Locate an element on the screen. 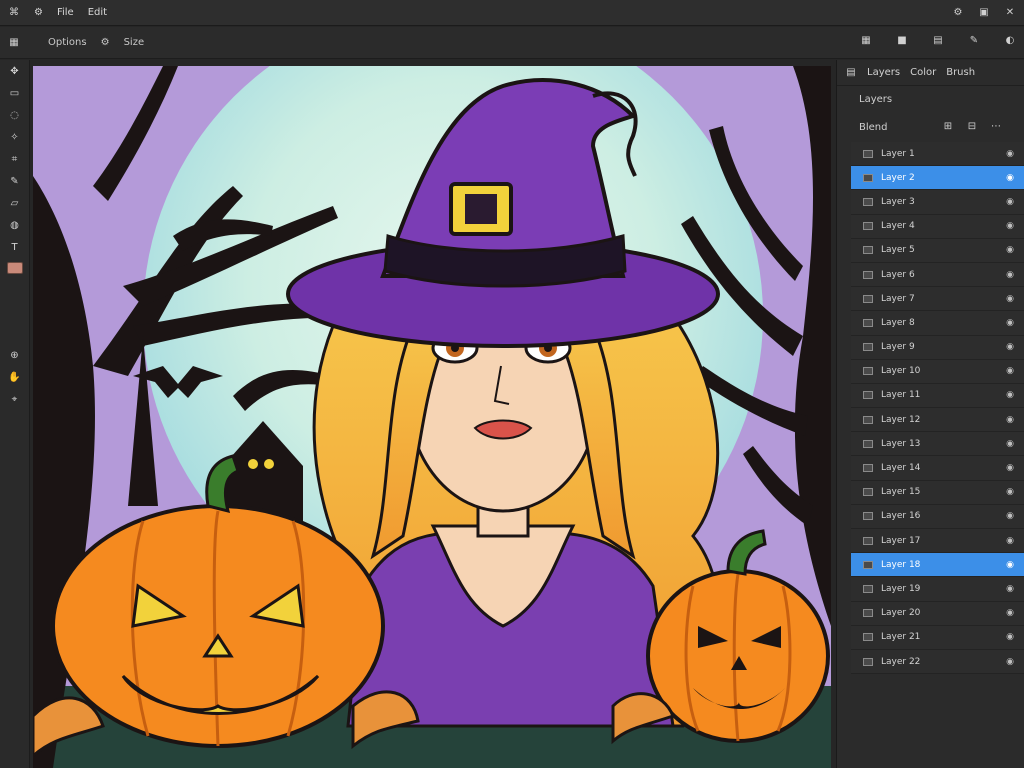 This screenshot has width=1024, height=768. select-tool-icon: ▭ is located at coordinates (15, 93).